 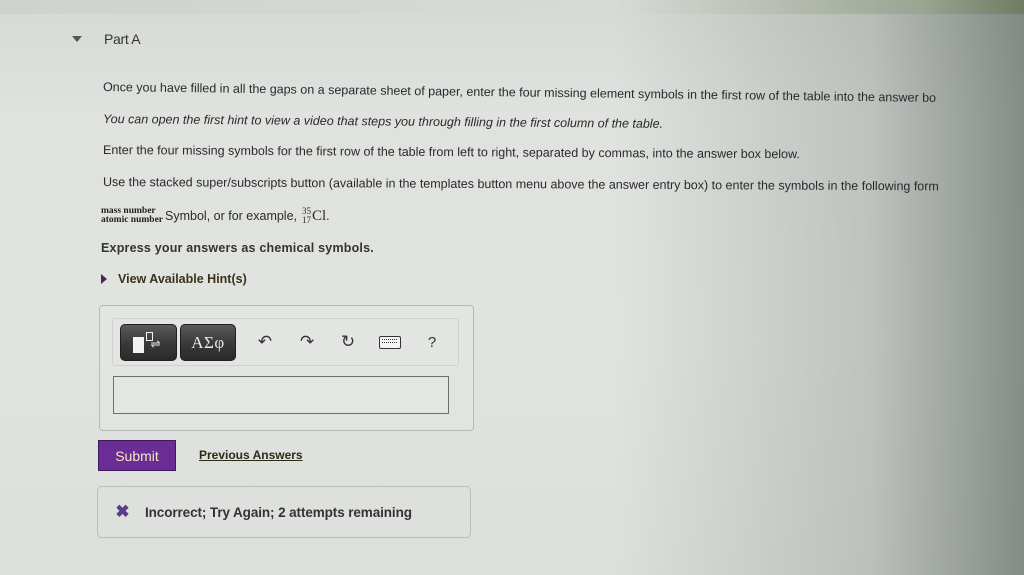 I want to click on view-hints-toggle: View Available Hint(s), so click(x=174, y=279).